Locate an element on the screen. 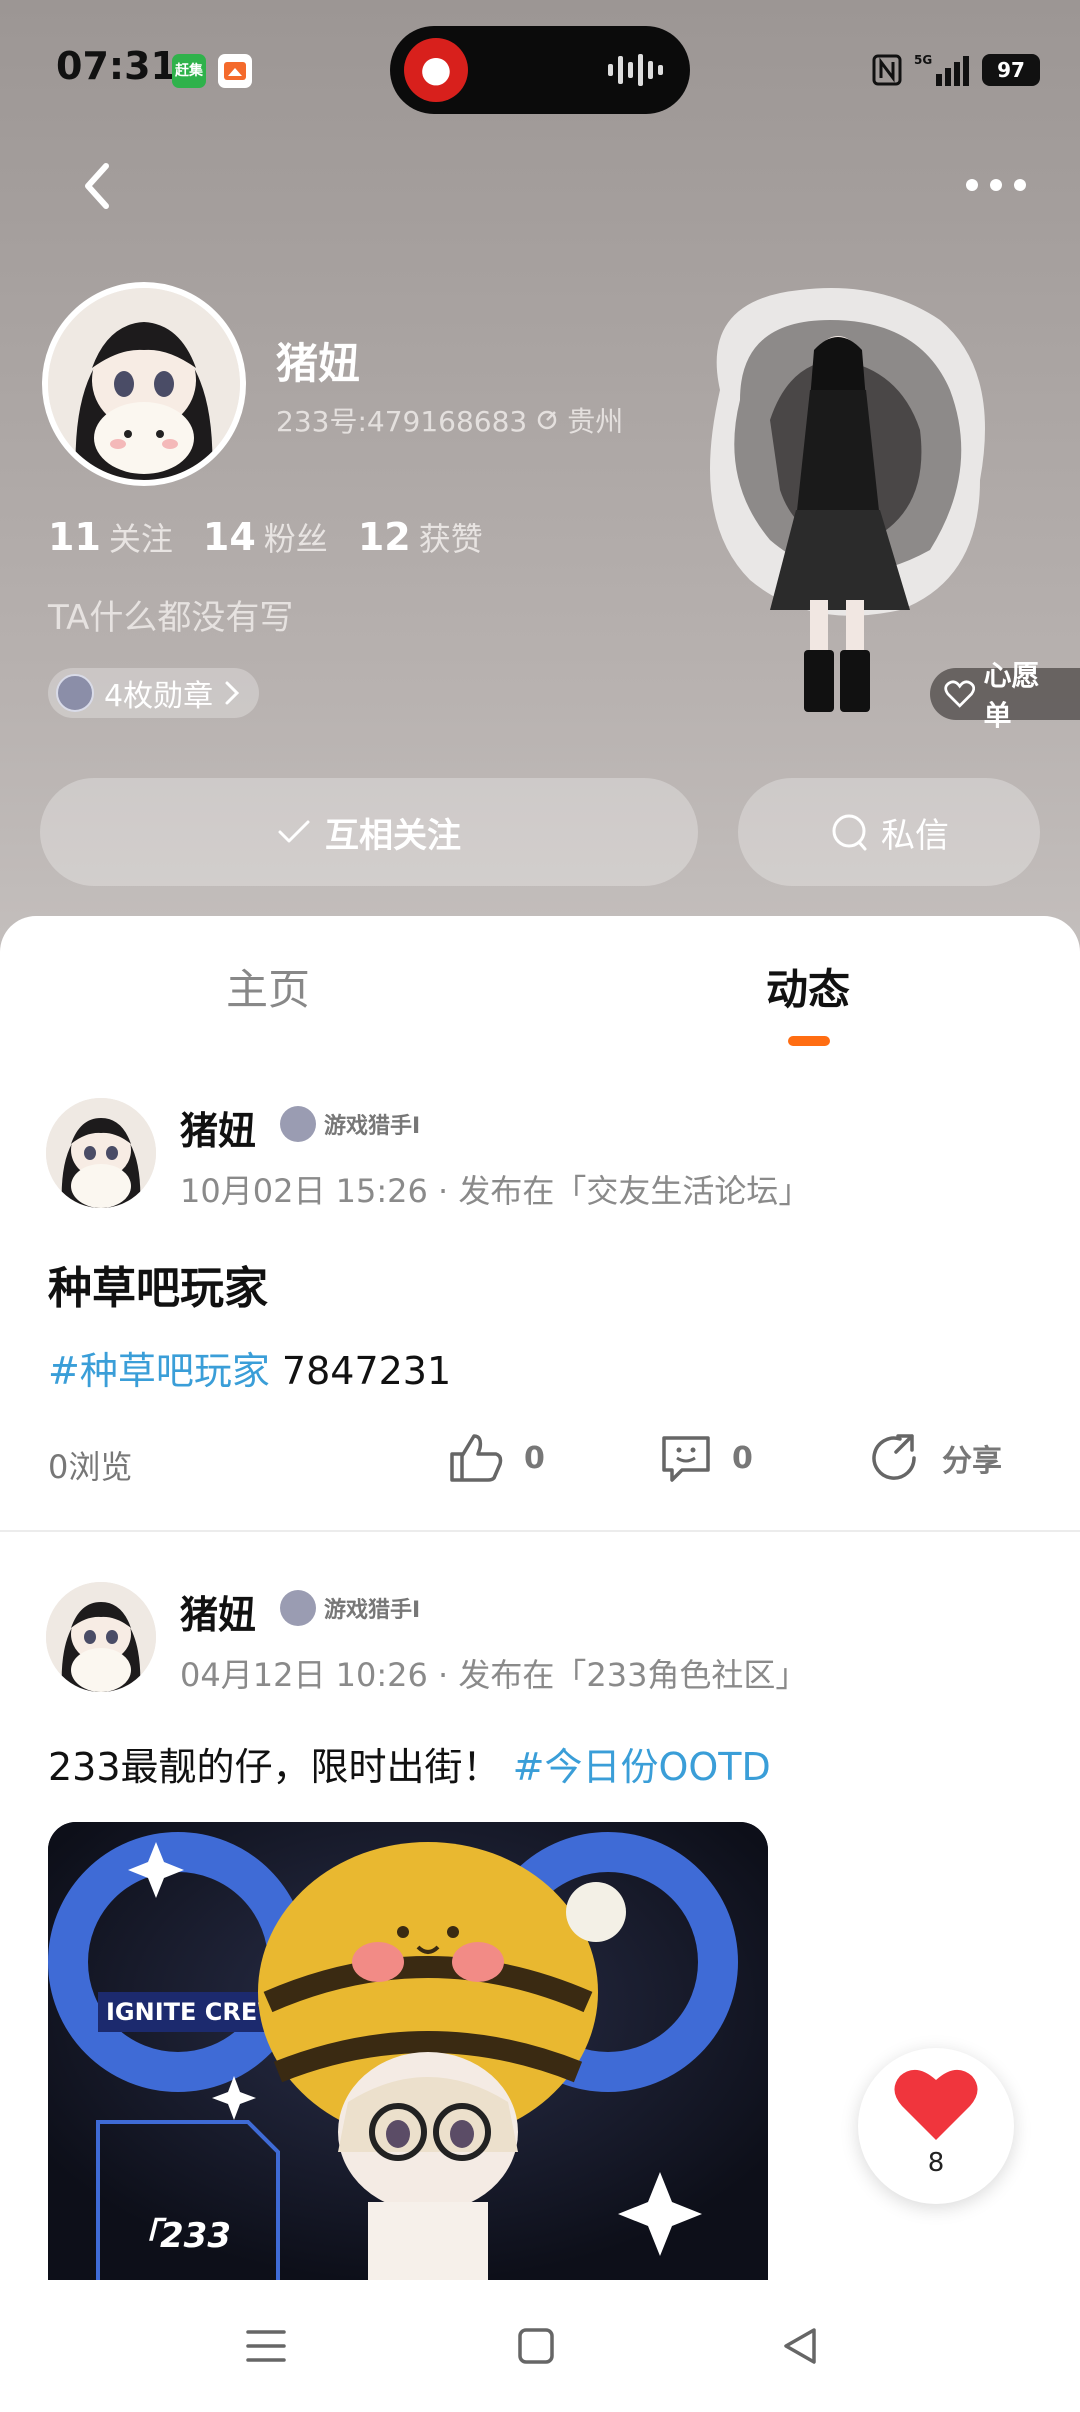  home-square-icon is located at coordinates (536, 2346).